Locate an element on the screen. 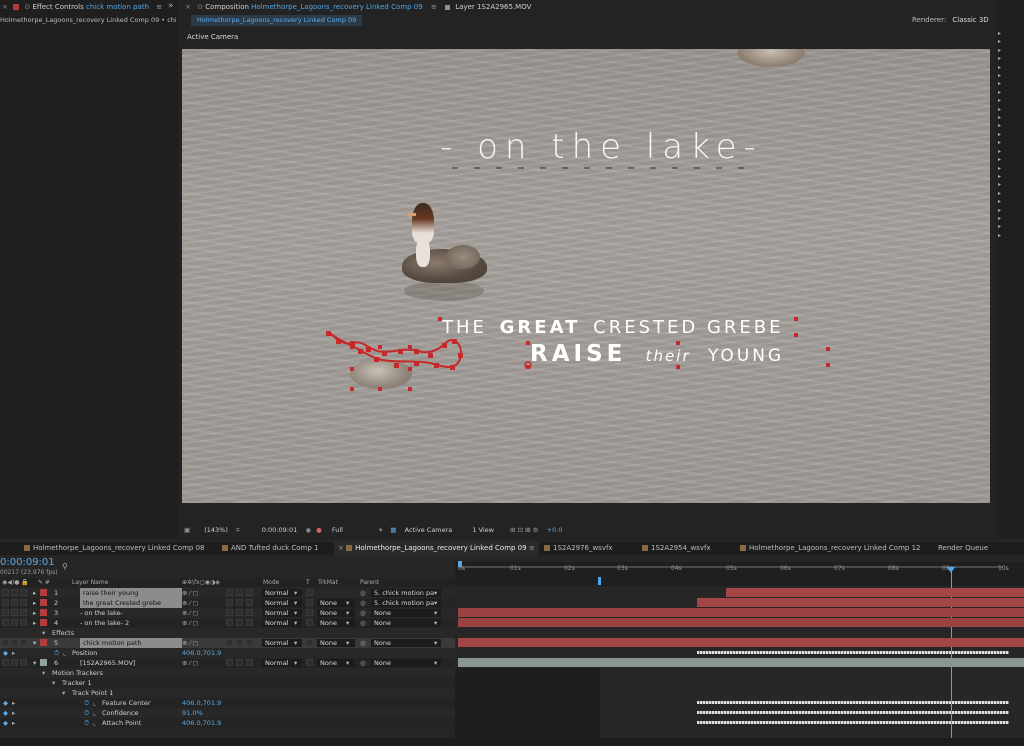  roi-icon: ▦ is located at coordinates (393, 530).